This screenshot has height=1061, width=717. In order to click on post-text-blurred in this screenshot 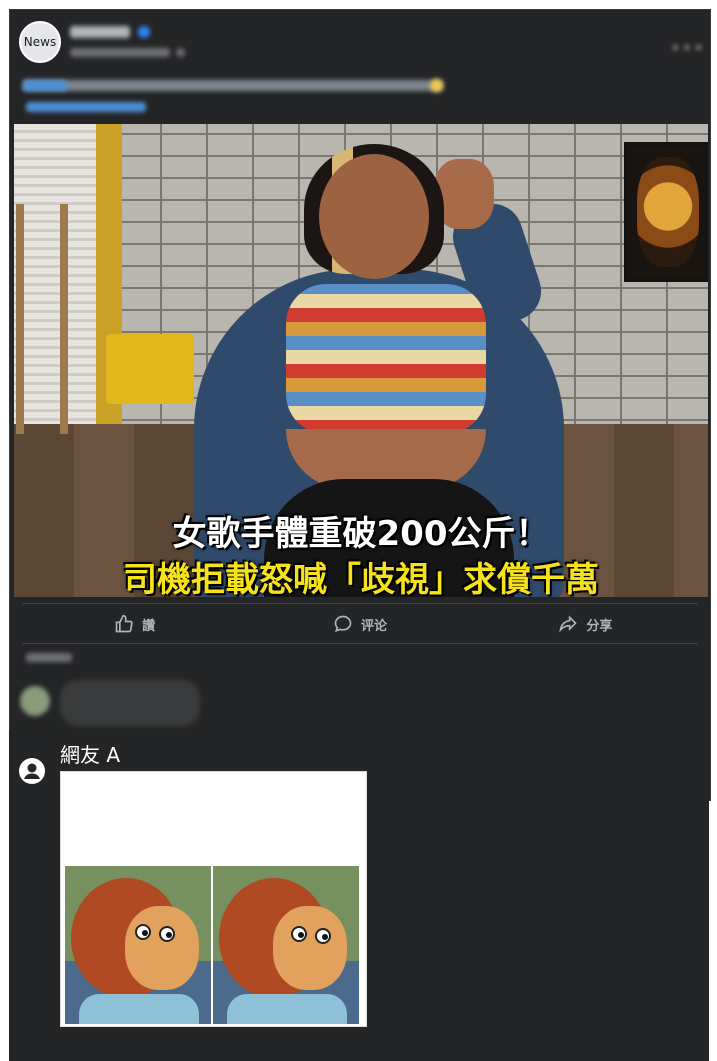, I will do `click(233, 85)`.